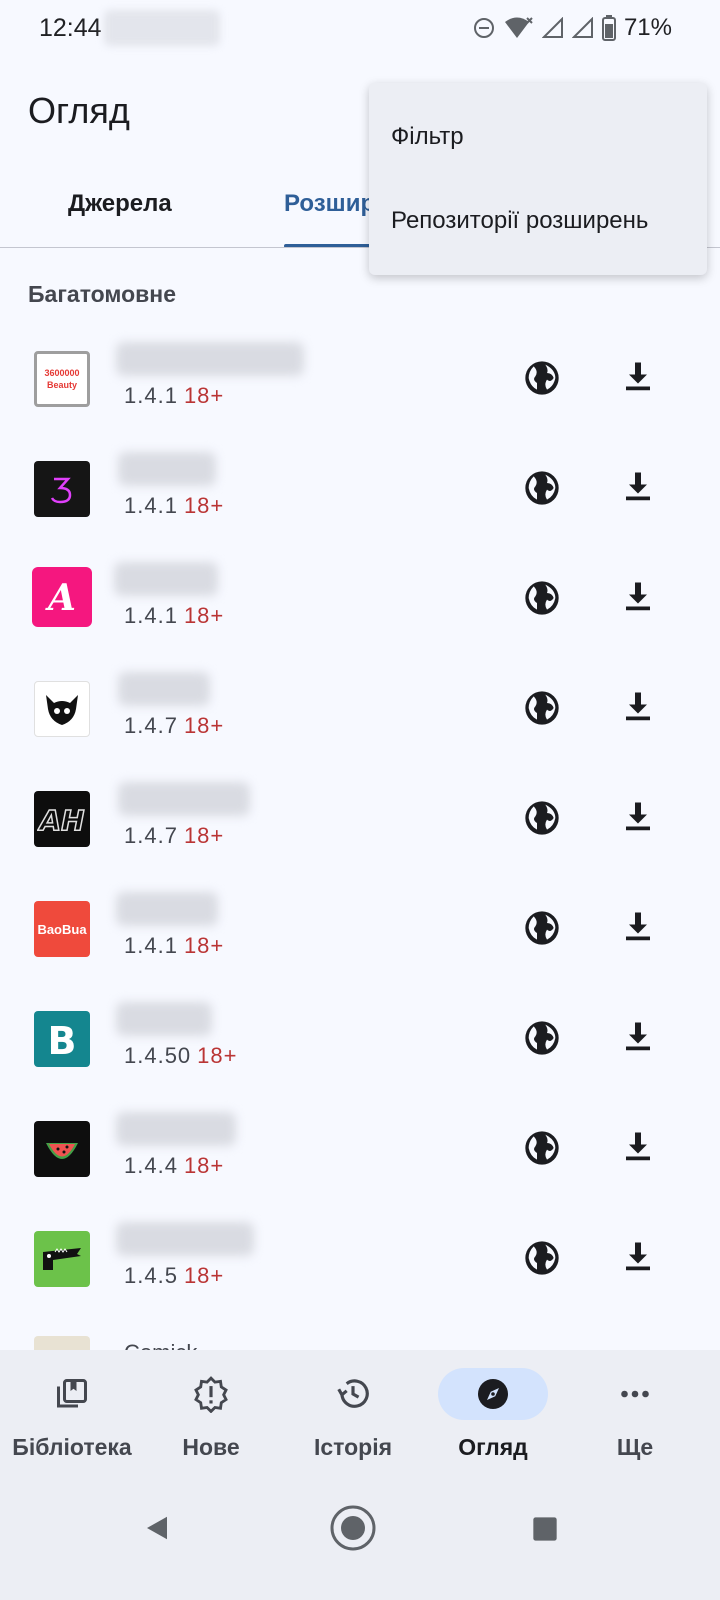 This screenshot has height=1600, width=720. What do you see at coordinates (62, 385) in the screenshot?
I see `svg-text: Beauty` at bounding box center [62, 385].